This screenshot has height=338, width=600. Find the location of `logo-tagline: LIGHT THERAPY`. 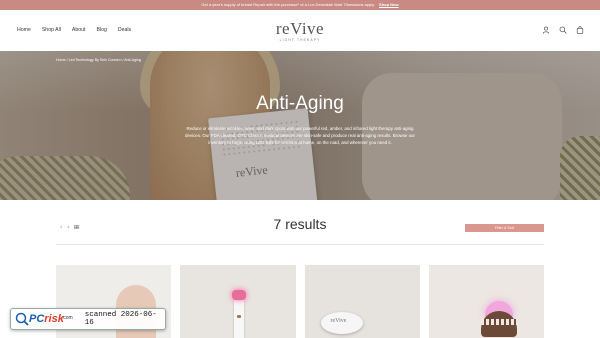

logo-tagline: LIGHT THERAPY is located at coordinates (300, 40).